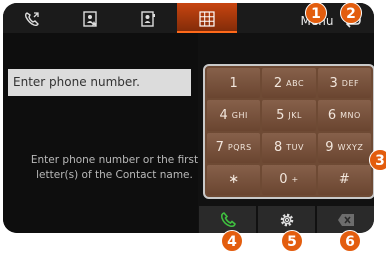 This screenshot has width=386, height=254. What do you see at coordinates (350, 148) in the screenshot?
I see `key-letters: WXYZ` at bounding box center [350, 148].